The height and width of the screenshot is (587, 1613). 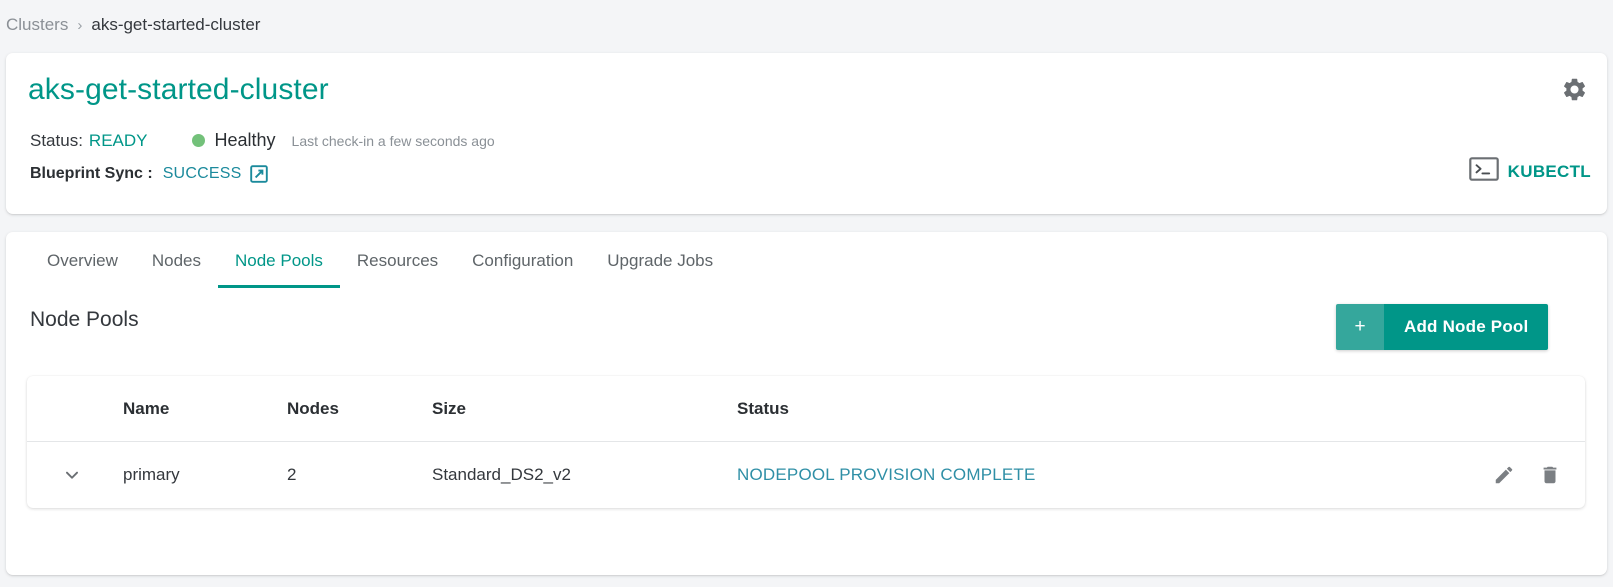 I want to click on last-checkin-text: Last check-in a few seconds ago, so click(x=393, y=140).